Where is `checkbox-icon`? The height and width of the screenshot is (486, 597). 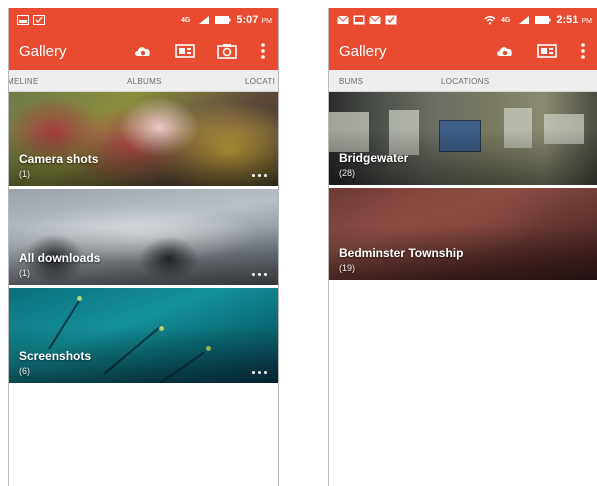 checkbox-icon is located at coordinates (39, 20).